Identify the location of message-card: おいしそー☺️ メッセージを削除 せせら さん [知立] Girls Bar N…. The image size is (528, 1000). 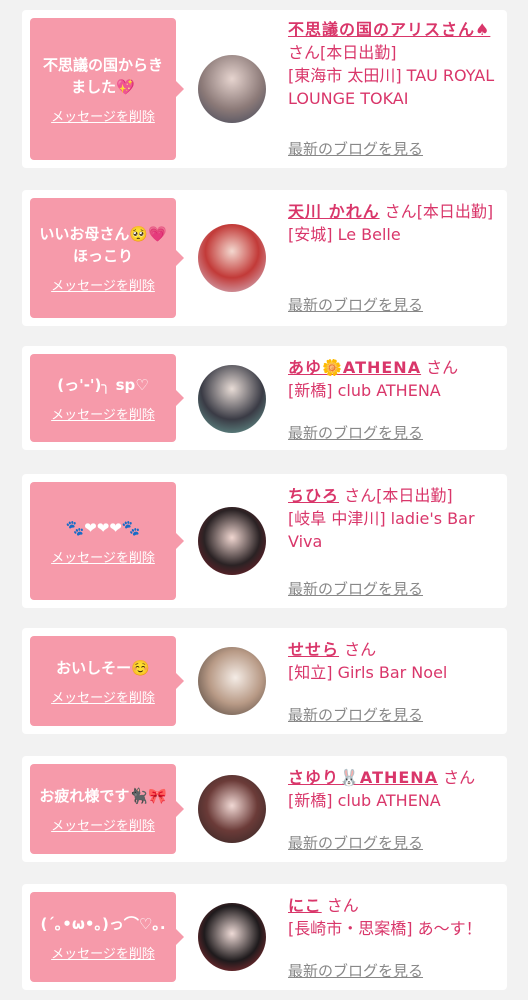
(264, 681).